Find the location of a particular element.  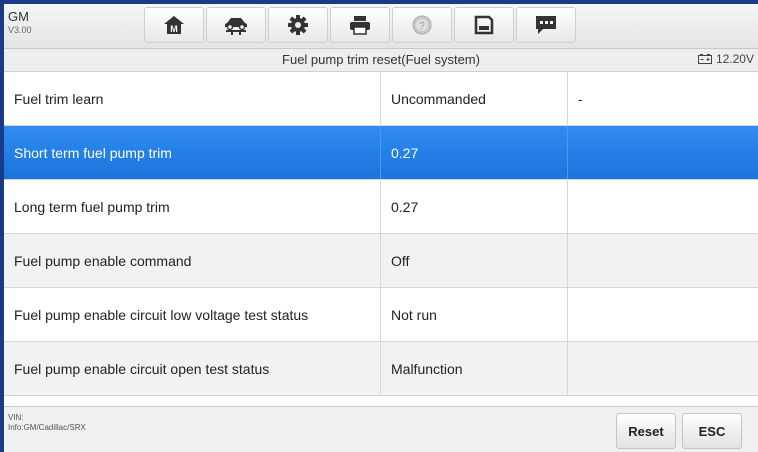

vehicle-lift-icon is located at coordinates (236, 26).